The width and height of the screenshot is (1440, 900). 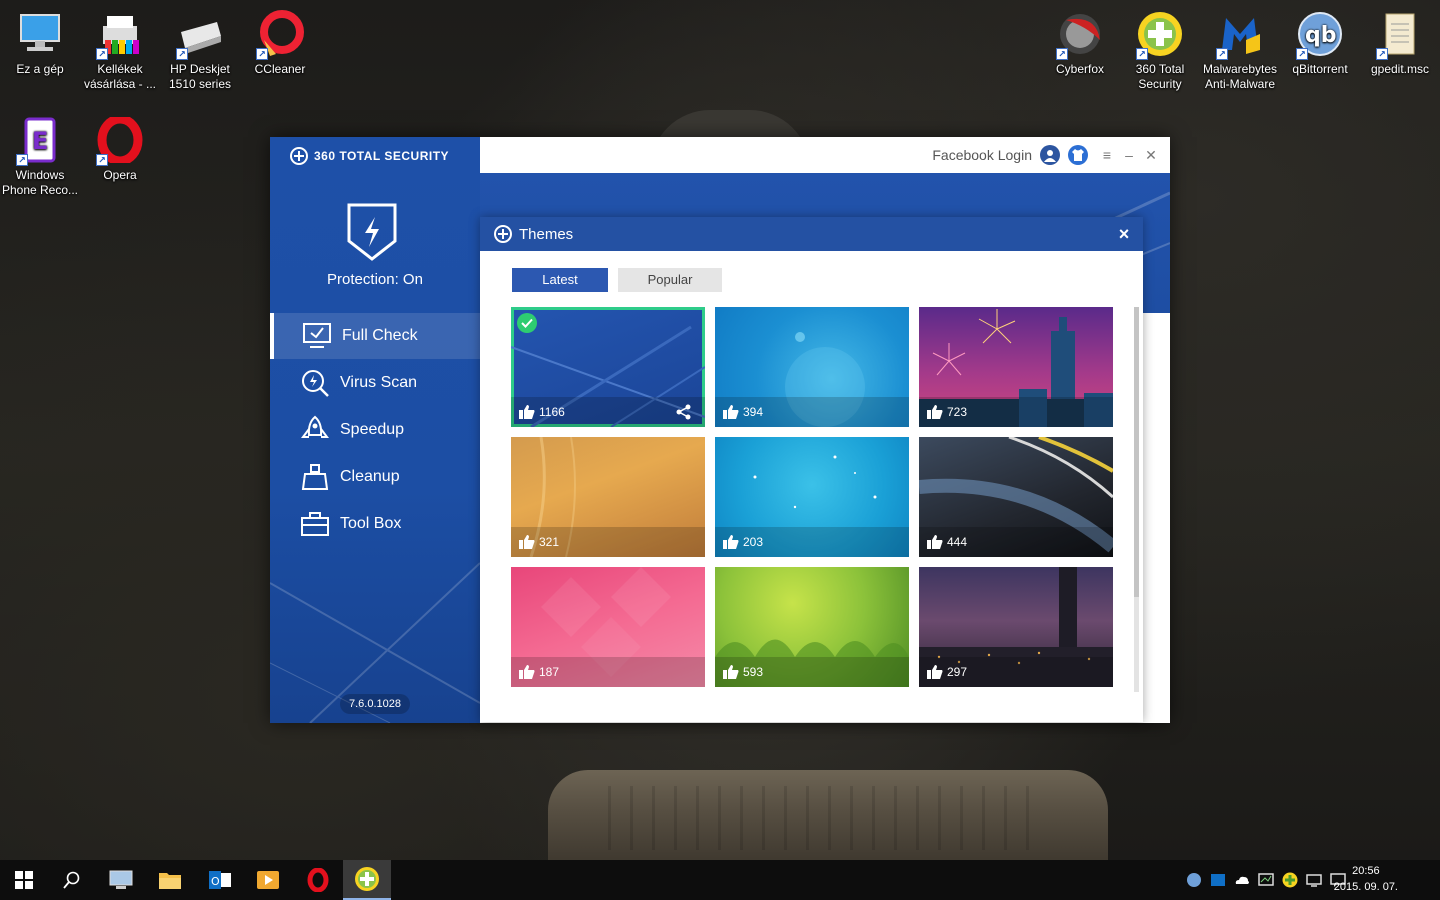 What do you see at coordinates (608, 627) in the screenshot?
I see `theme-card: 187` at bounding box center [608, 627].